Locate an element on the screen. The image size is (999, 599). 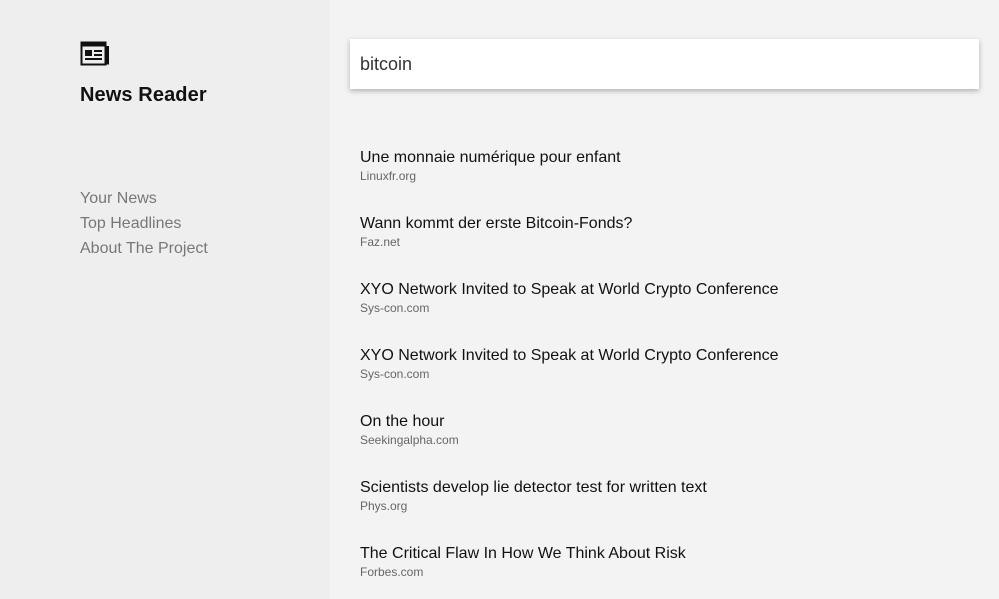
nav-item-top-headlines: Top Headlines is located at coordinates (144, 223).